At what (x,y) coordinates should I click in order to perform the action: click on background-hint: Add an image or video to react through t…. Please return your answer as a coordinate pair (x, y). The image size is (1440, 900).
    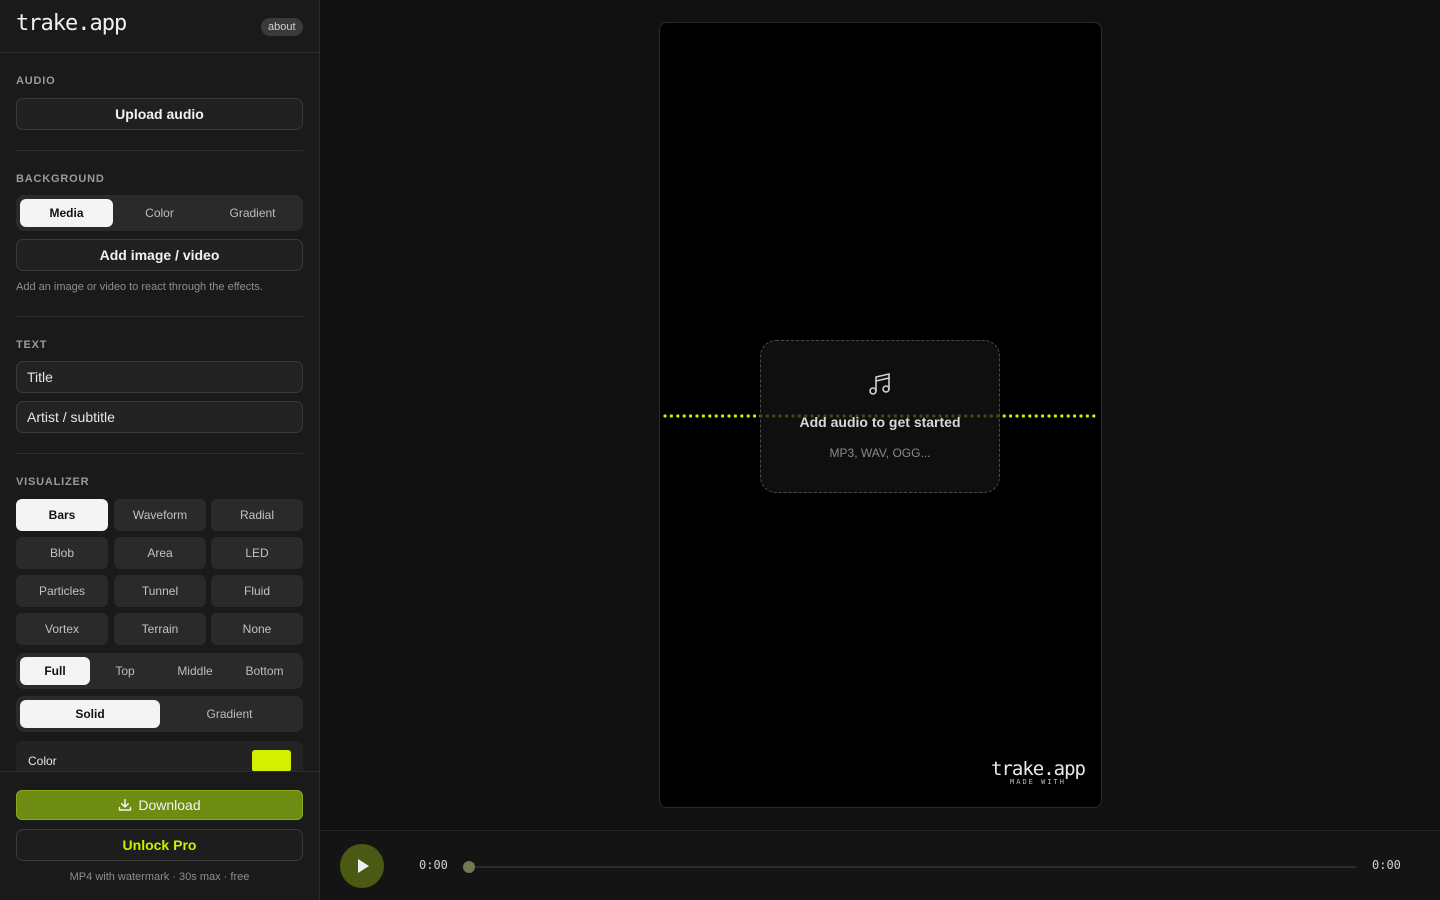
    Looking at the image, I should click on (139, 287).